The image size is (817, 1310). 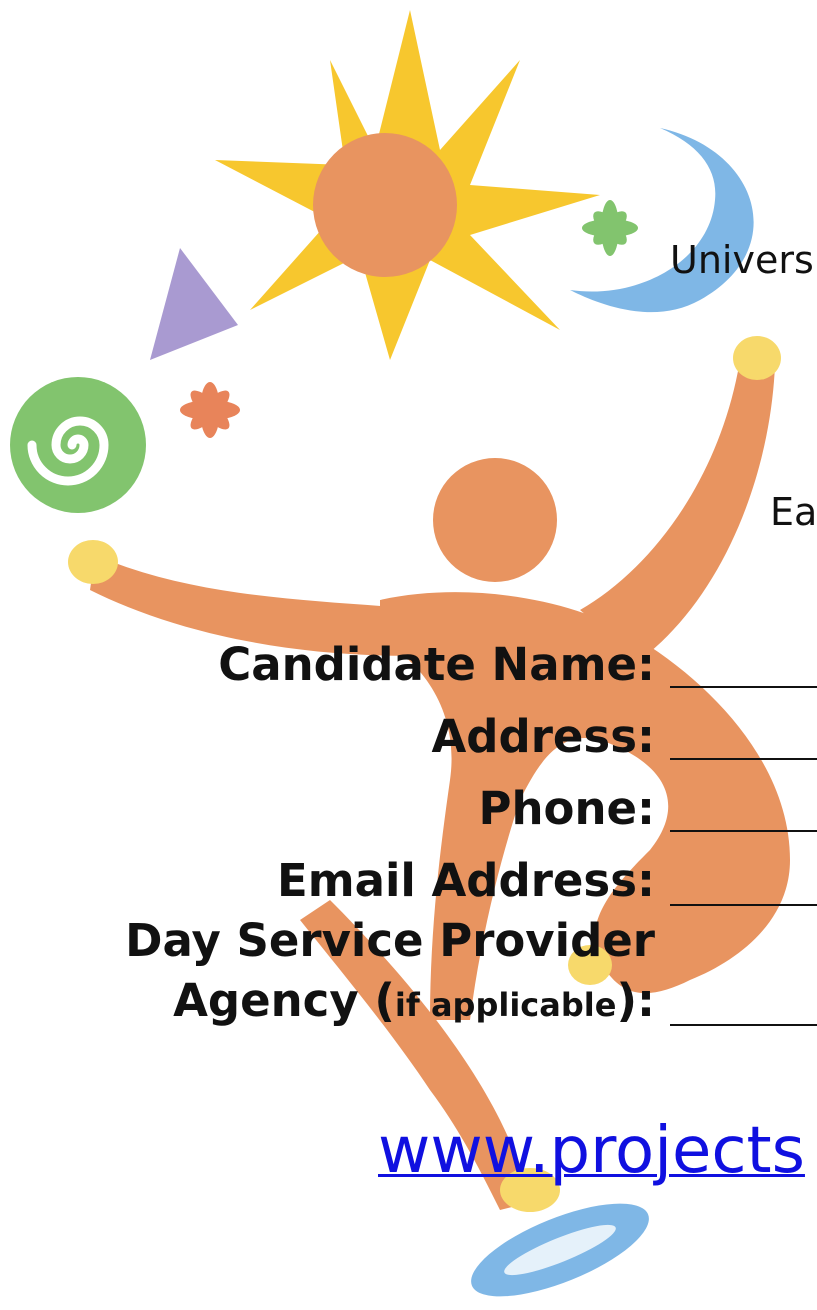 I want to click on agency-label-end: ):, so click(x=635, y=1000).